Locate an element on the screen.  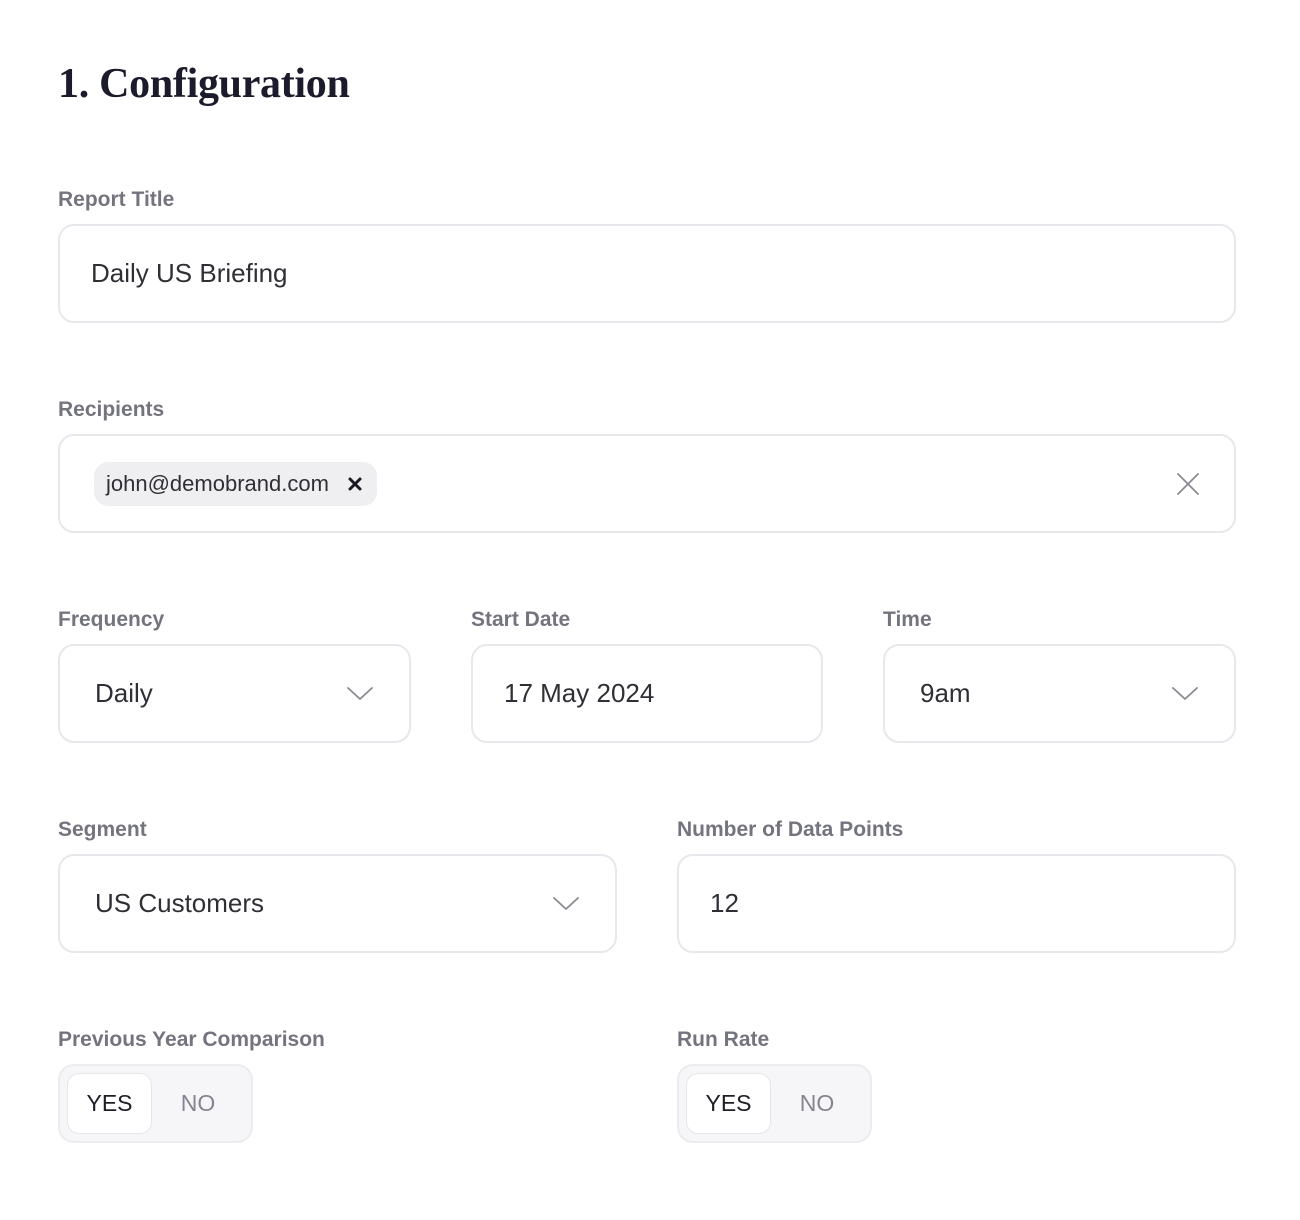
report-title-input: Daily US Briefing is located at coordinates (647, 273).